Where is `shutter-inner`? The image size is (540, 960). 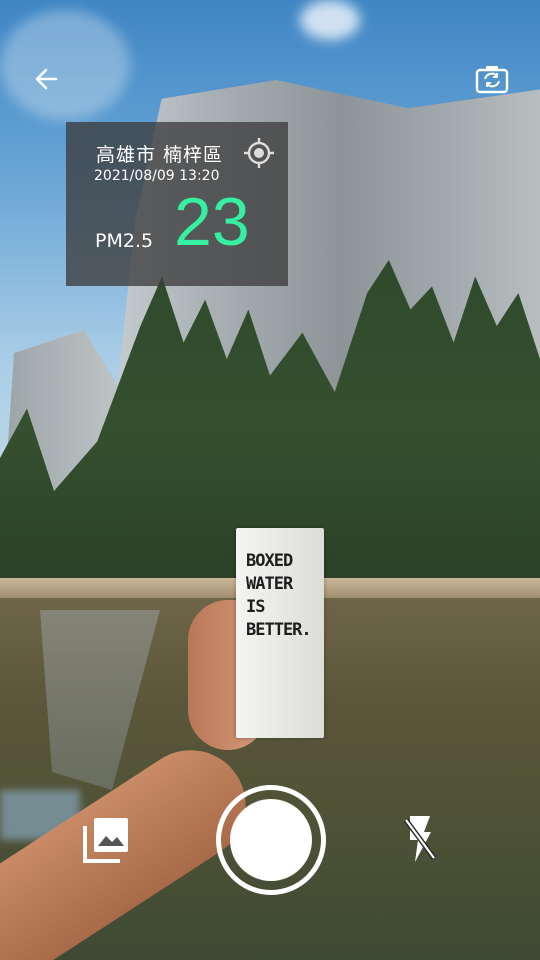
shutter-inner is located at coordinates (271, 840).